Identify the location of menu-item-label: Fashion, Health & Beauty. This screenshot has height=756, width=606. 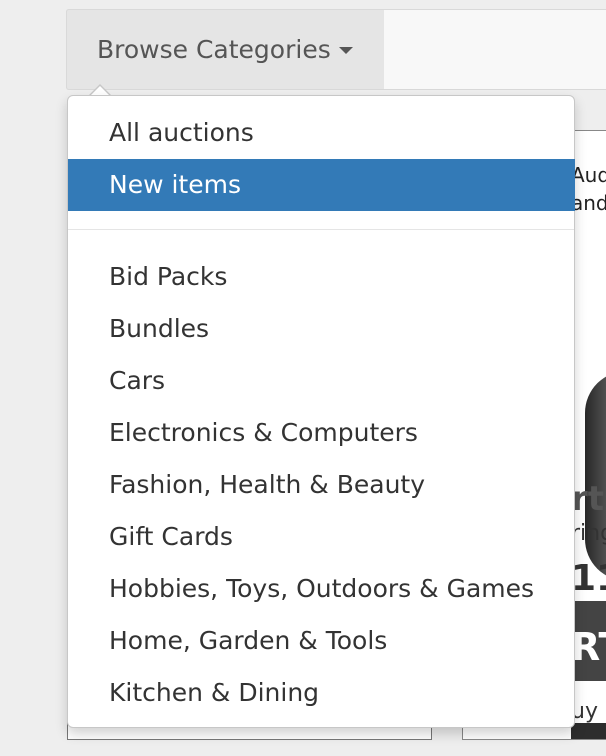
(267, 484).